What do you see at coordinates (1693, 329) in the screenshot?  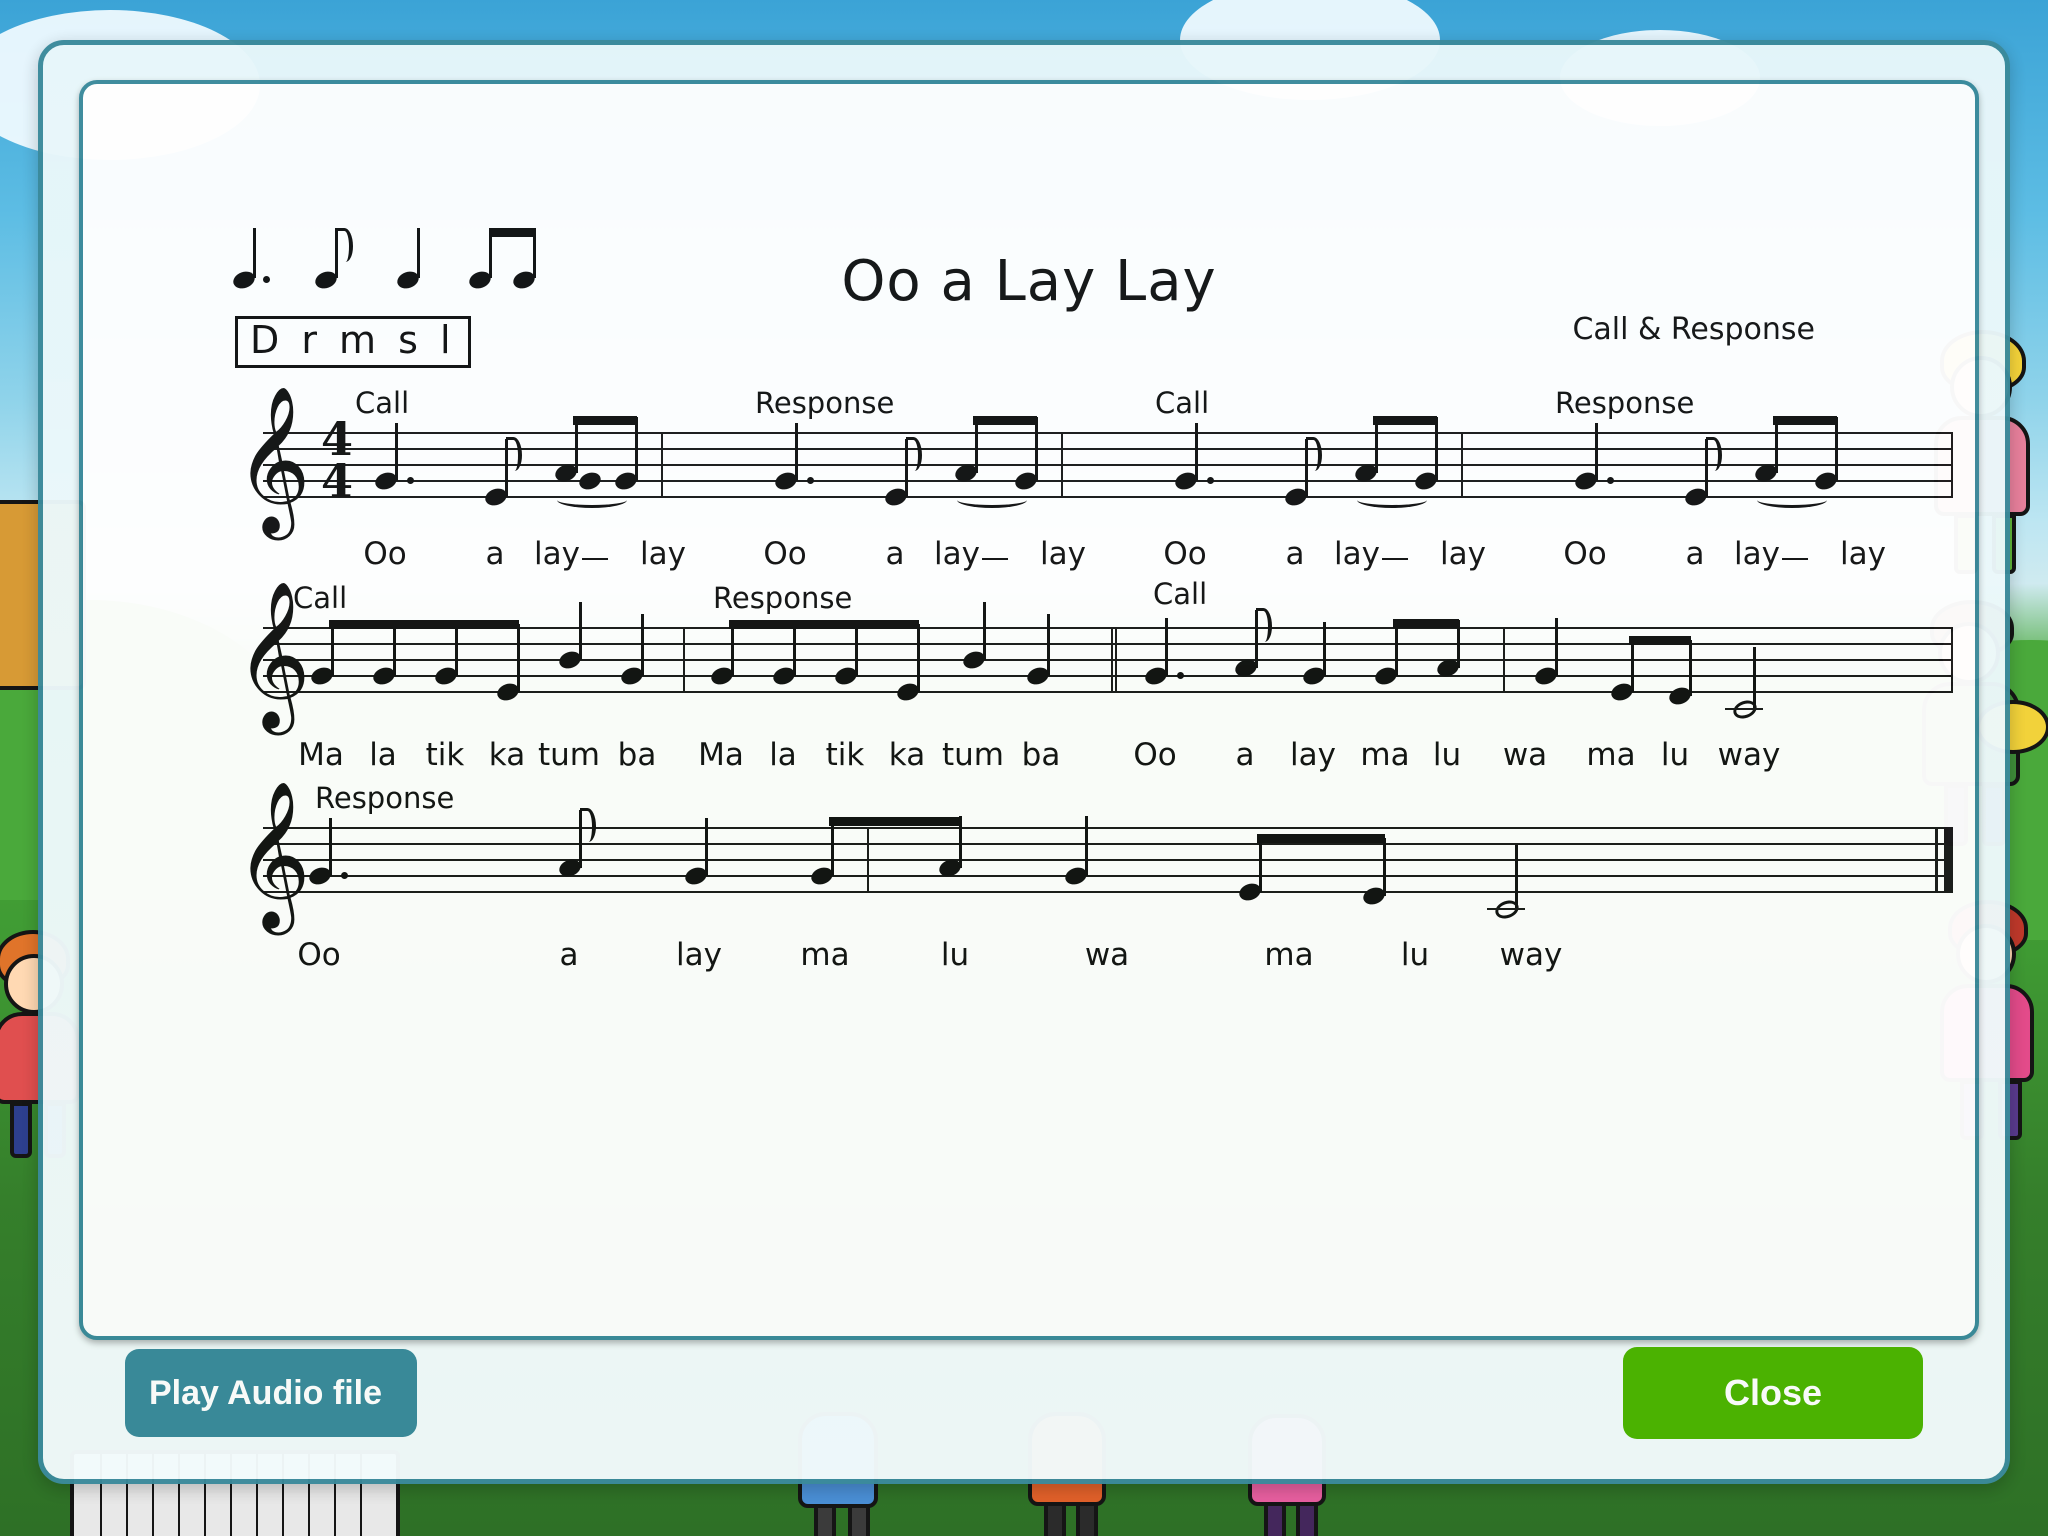 I see `genre-label: Call & Response` at bounding box center [1693, 329].